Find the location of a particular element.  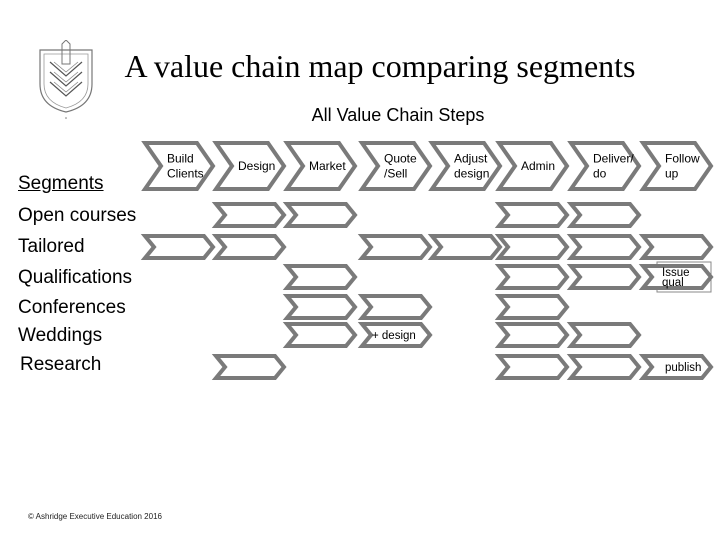

step-header-market: Market is located at coordinates (320, 166).